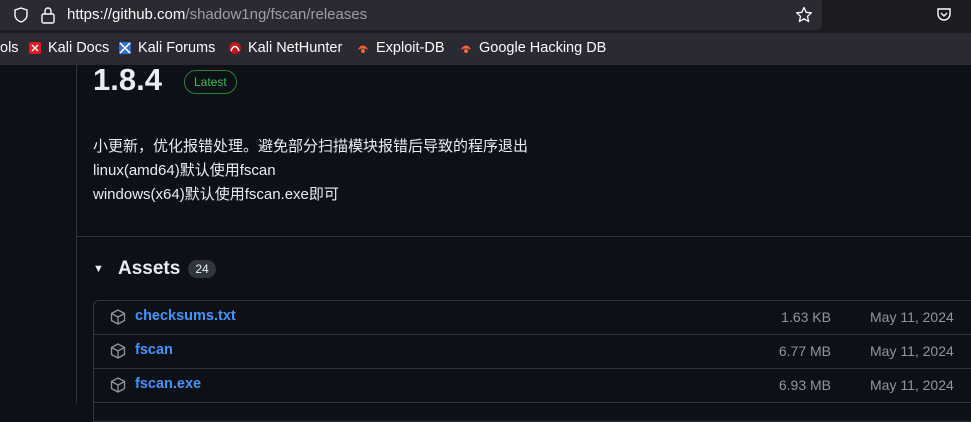  Describe the element at coordinates (804, 15) in the screenshot. I see `bookmark-star-icon` at that location.